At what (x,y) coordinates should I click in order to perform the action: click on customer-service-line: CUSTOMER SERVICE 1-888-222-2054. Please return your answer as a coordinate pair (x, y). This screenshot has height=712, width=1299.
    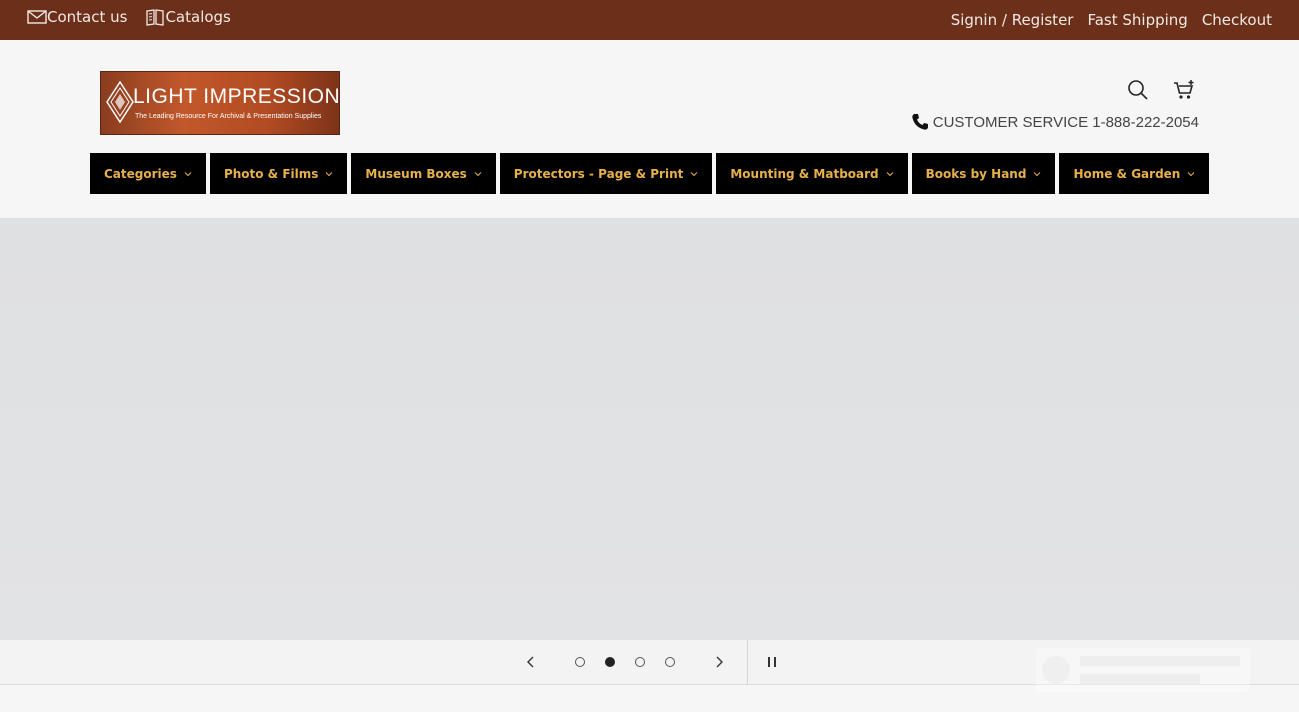
    Looking at the image, I should click on (1055, 122).